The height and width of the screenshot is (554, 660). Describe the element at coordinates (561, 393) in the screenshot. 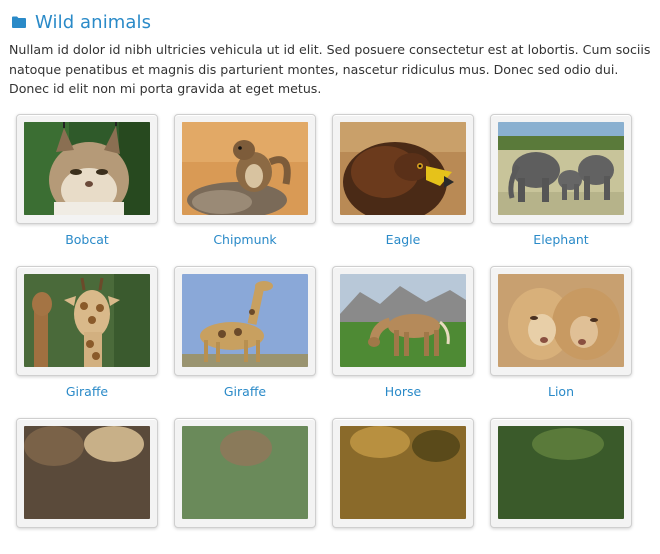

I see `gallery-item-label: Lion` at that location.